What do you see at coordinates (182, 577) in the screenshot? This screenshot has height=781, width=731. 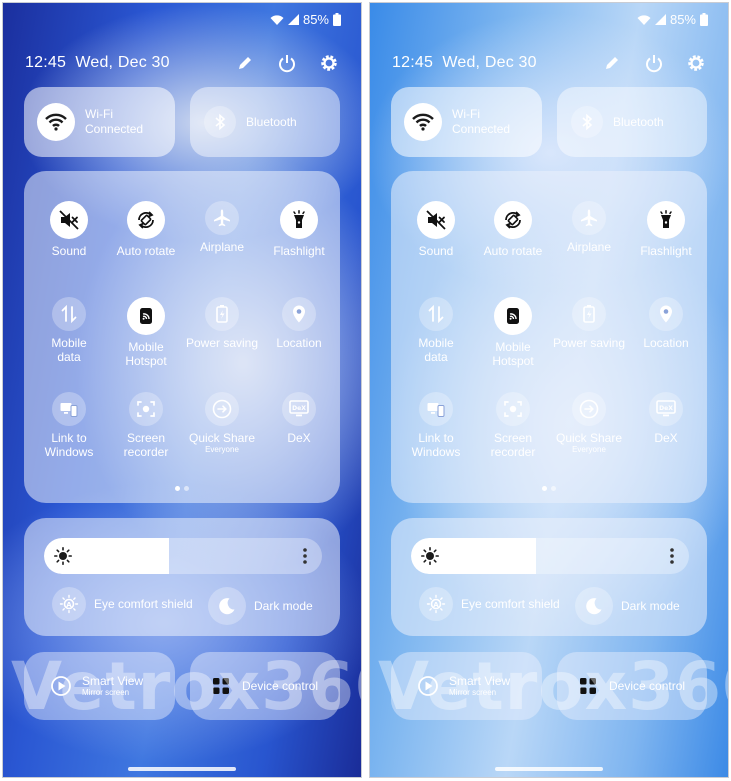 I see `brightness-panel: A Eye comfort shield Dark mode` at bounding box center [182, 577].